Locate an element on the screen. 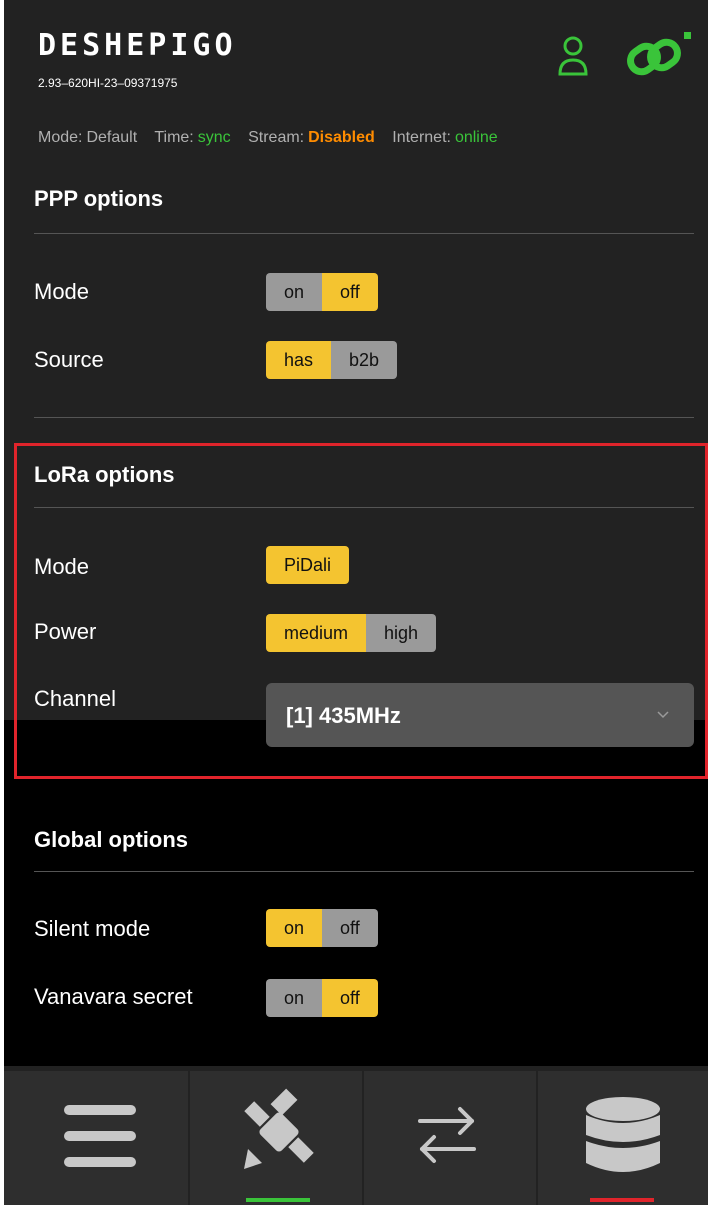  silent-mode-label: Silent mode is located at coordinates (92, 928).